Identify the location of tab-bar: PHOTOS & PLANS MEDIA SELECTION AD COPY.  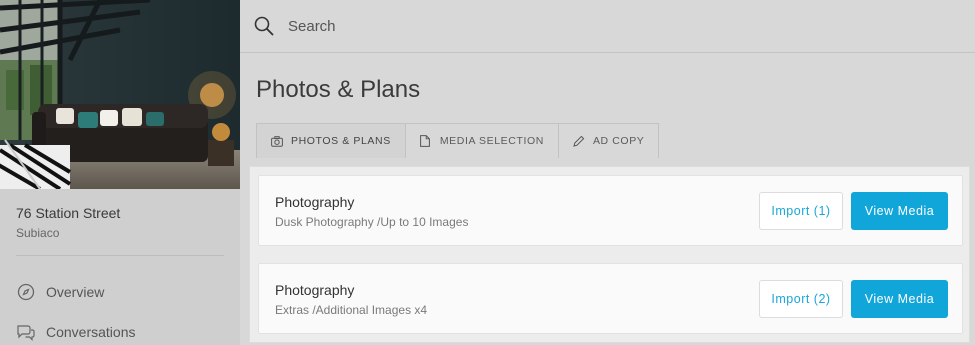
(458, 140).